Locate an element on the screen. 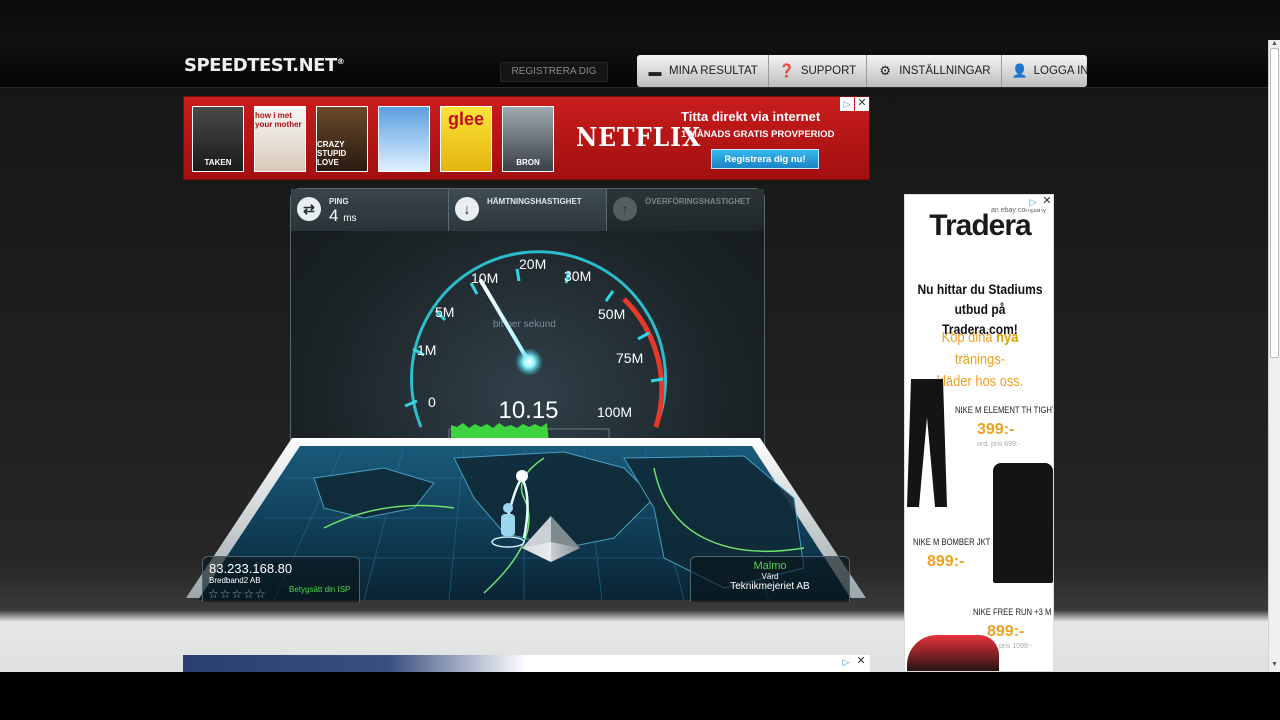 Image resolution: width=1280 pixels, height=720 pixels. nav-login: 👤 LOGGA IN is located at coordinates (1050, 71).